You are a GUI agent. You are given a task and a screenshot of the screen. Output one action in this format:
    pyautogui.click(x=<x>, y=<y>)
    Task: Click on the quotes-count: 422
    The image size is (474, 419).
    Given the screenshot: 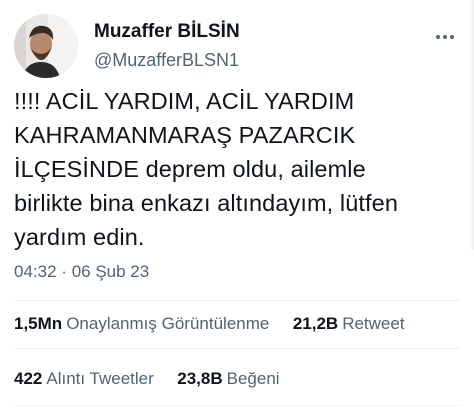 What is the action you would take?
    pyautogui.click(x=28, y=378)
    